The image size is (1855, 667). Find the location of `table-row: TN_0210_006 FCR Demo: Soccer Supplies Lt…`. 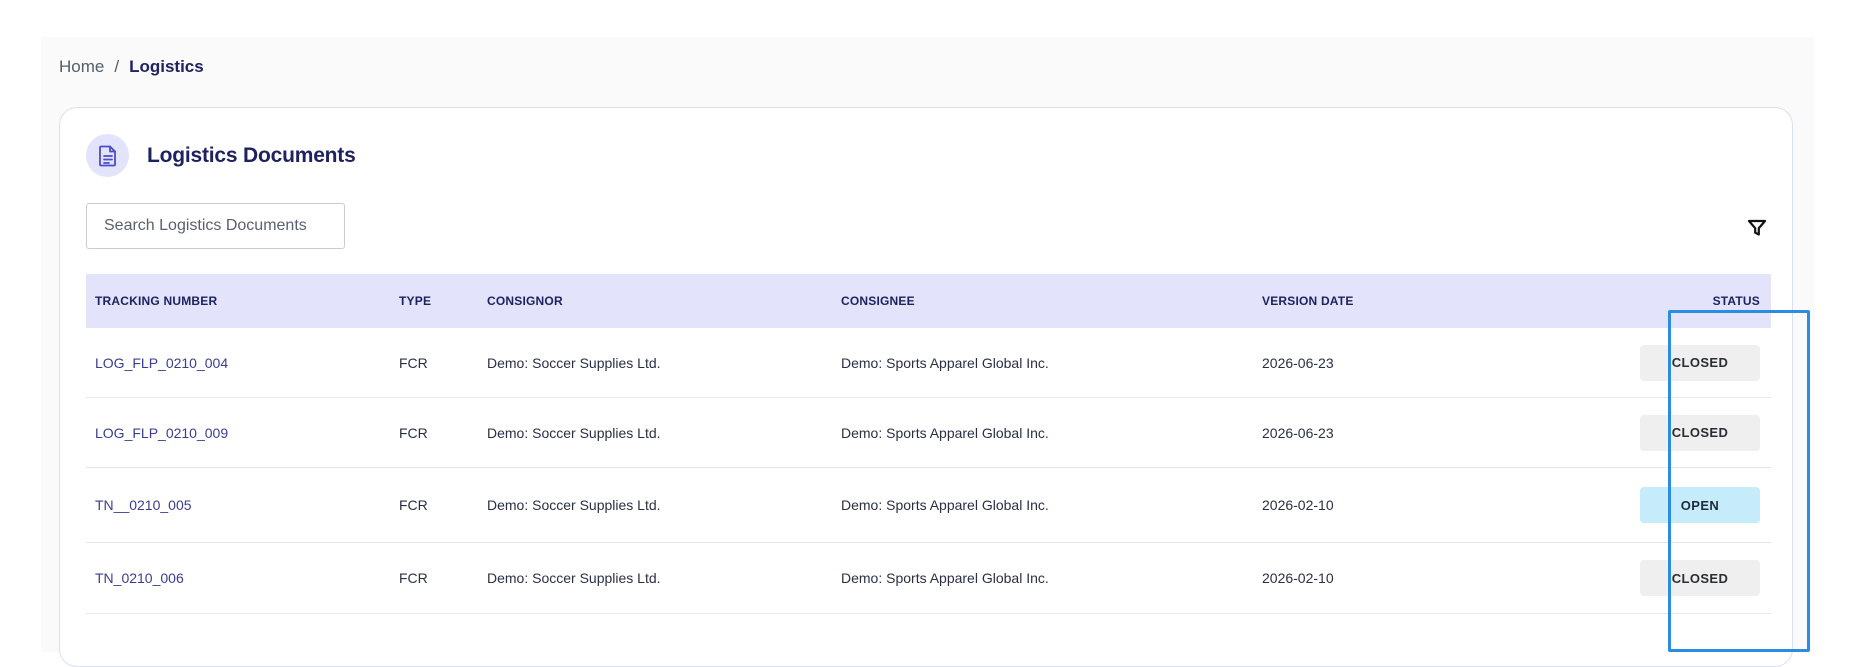

table-row: TN_0210_006 FCR Demo: Soccer Supplies Lt… is located at coordinates (928, 578).